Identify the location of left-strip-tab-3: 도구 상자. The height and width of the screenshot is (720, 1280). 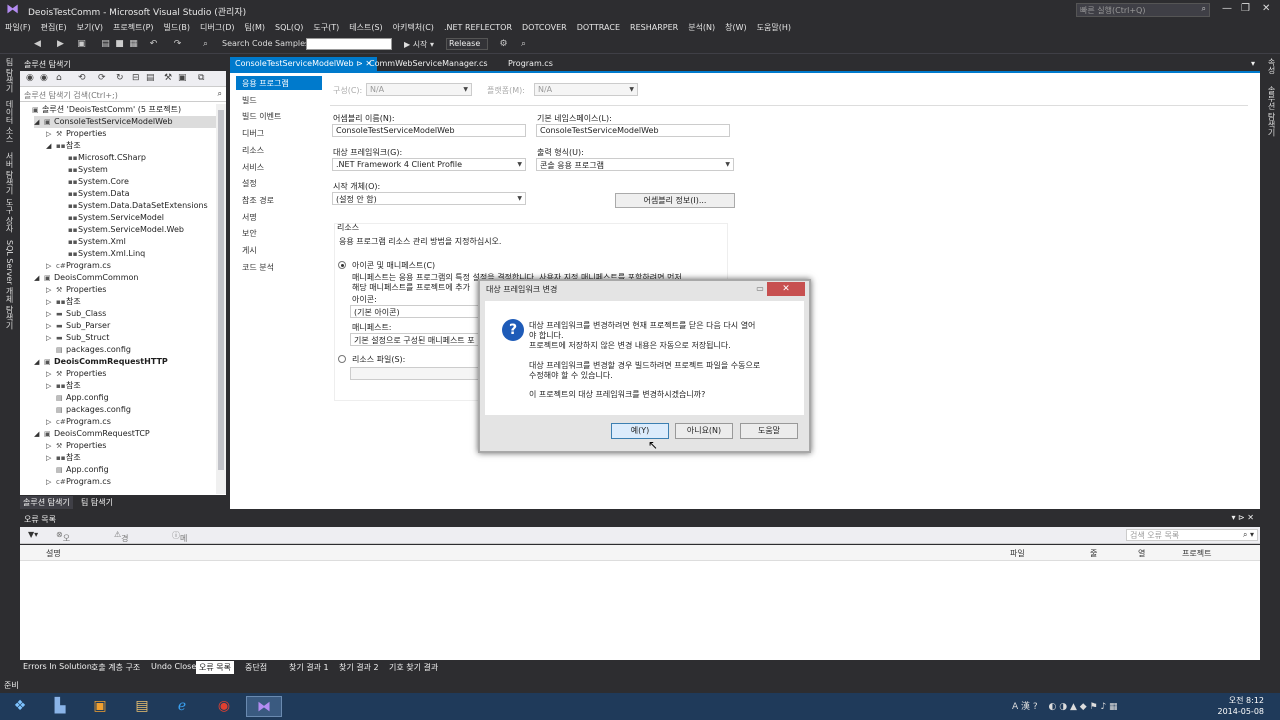
(9, 215).